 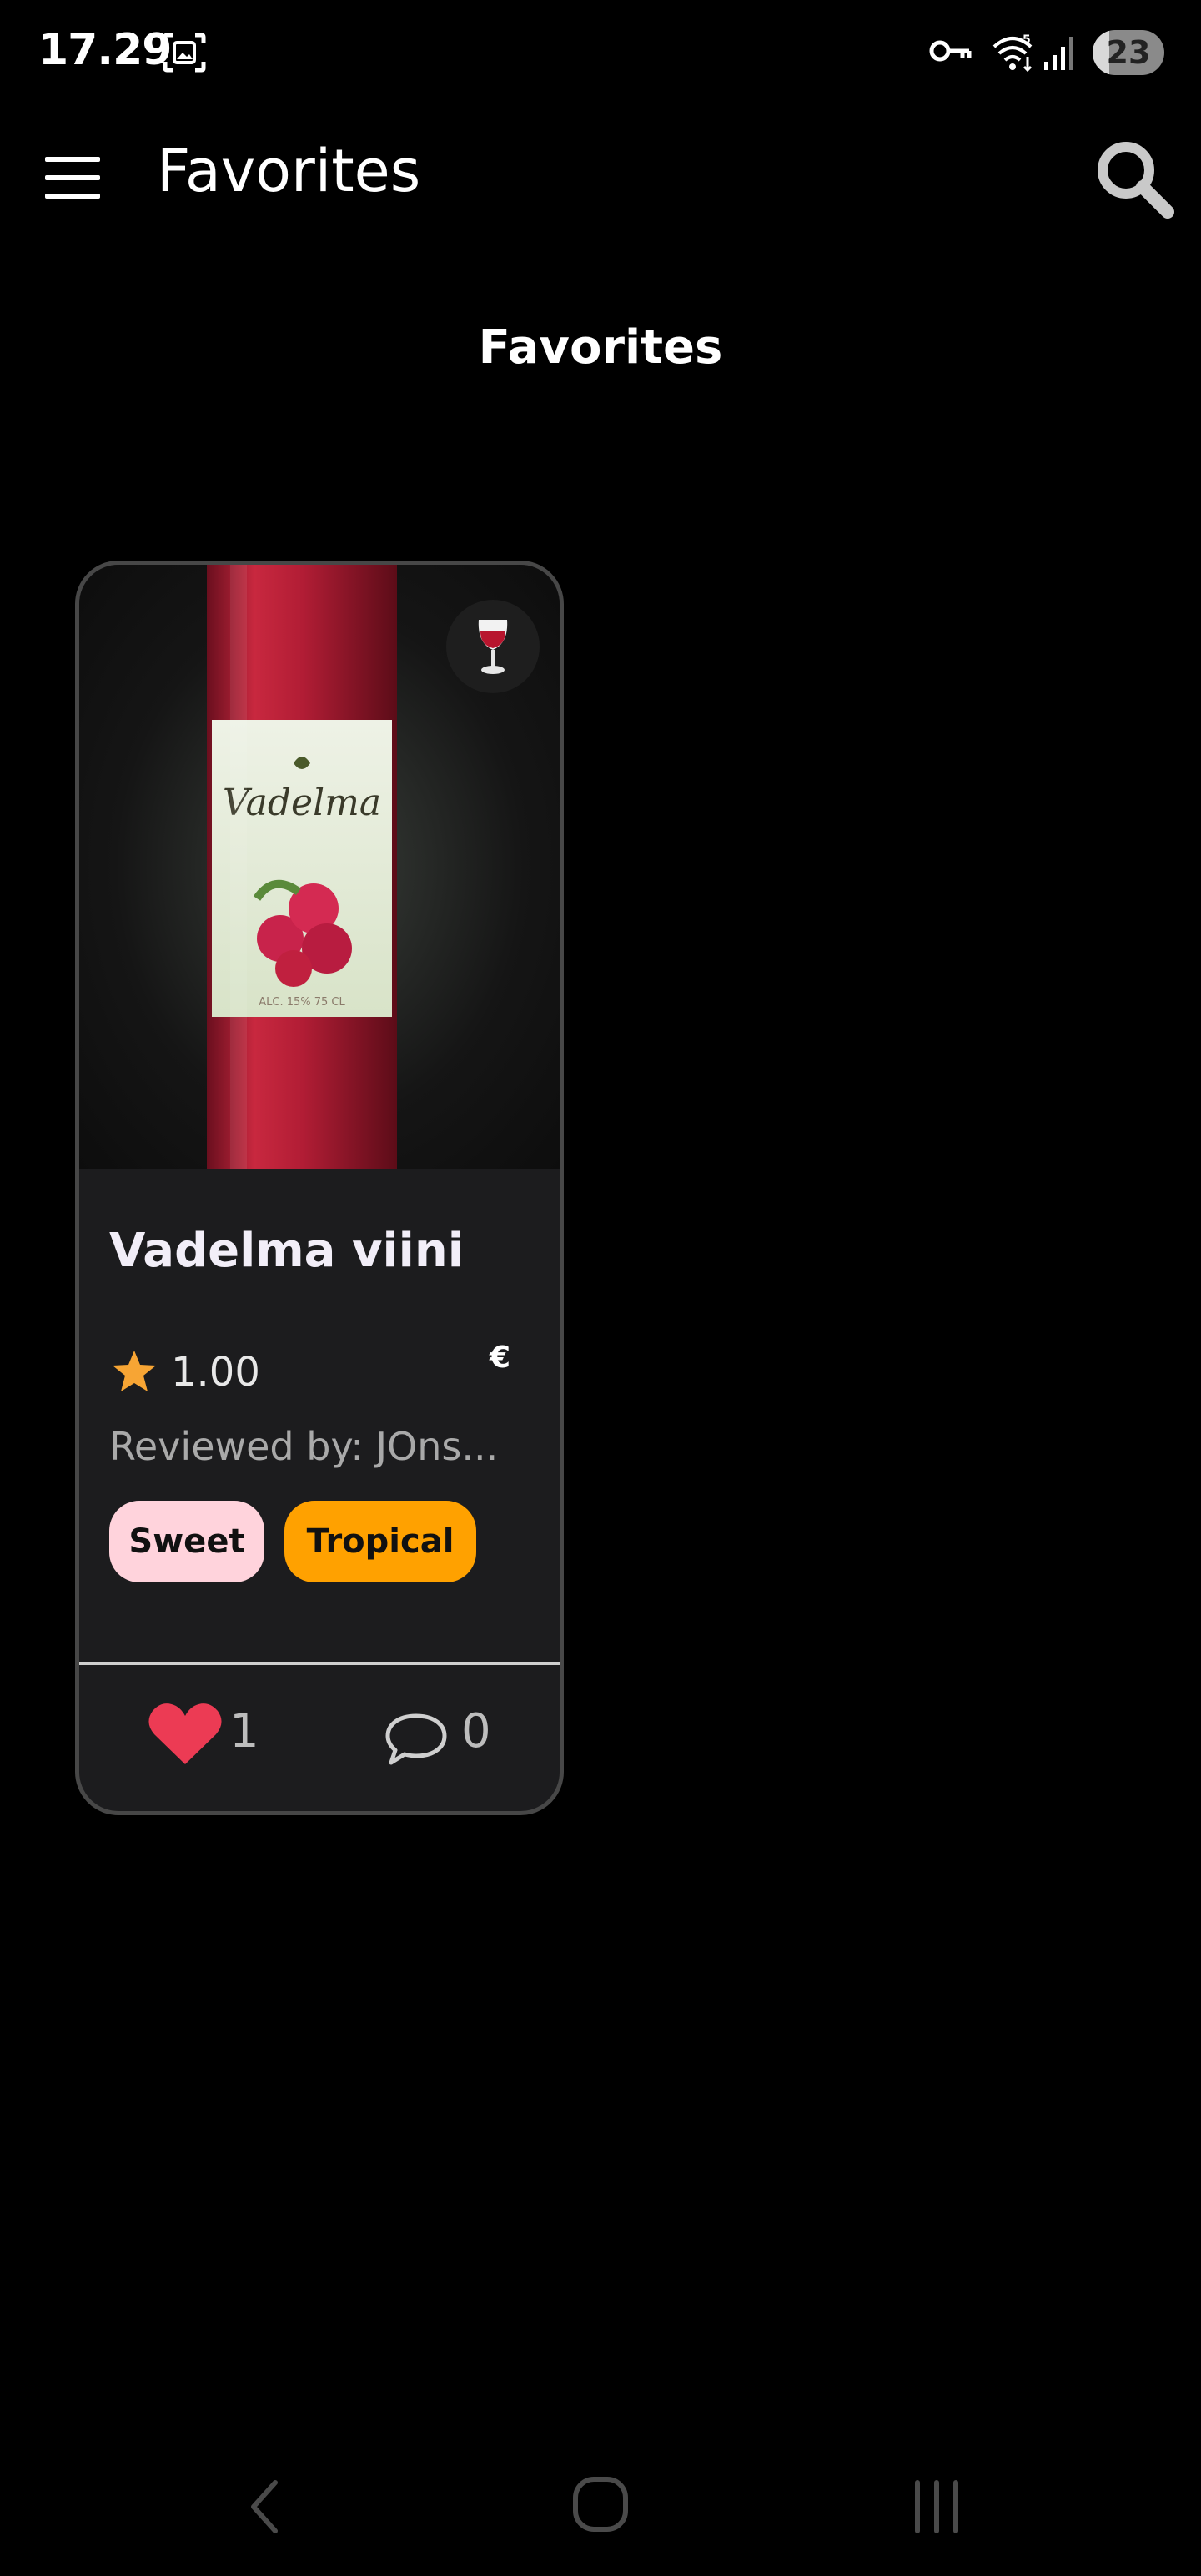 I want to click on app-bar-title: Favorites, so click(x=289, y=171).